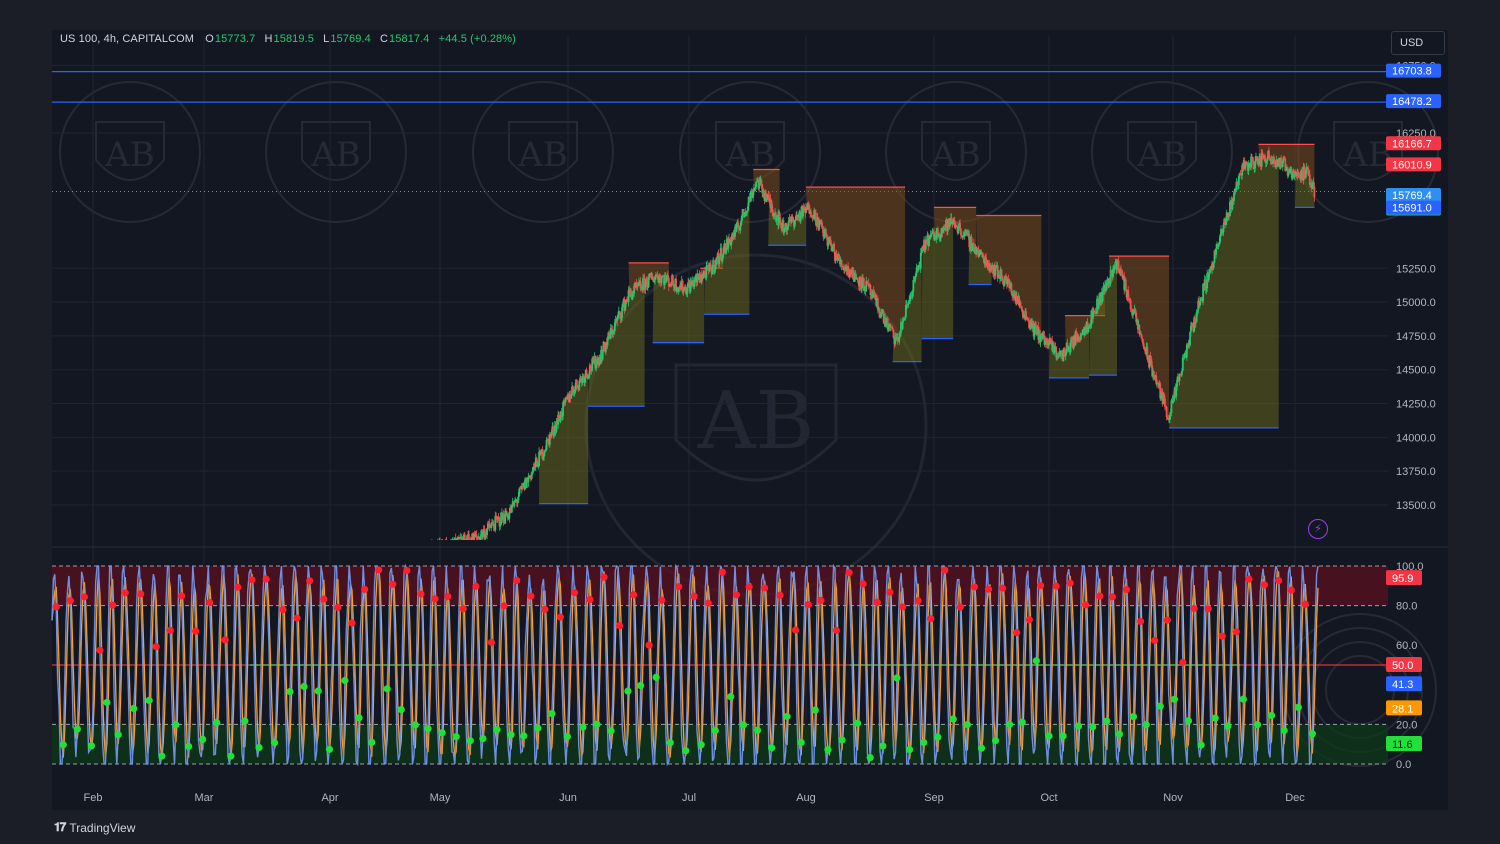 The width and height of the screenshot is (1500, 844). Describe the element at coordinates (1412, 165) in the screenshot. I see `price-badge-text: 16010.9` at that location.